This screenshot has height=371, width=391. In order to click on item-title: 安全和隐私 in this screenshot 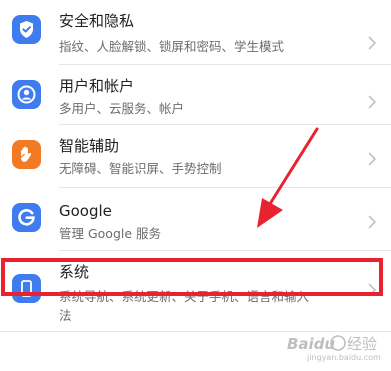, I will do `click(97, 21)`.